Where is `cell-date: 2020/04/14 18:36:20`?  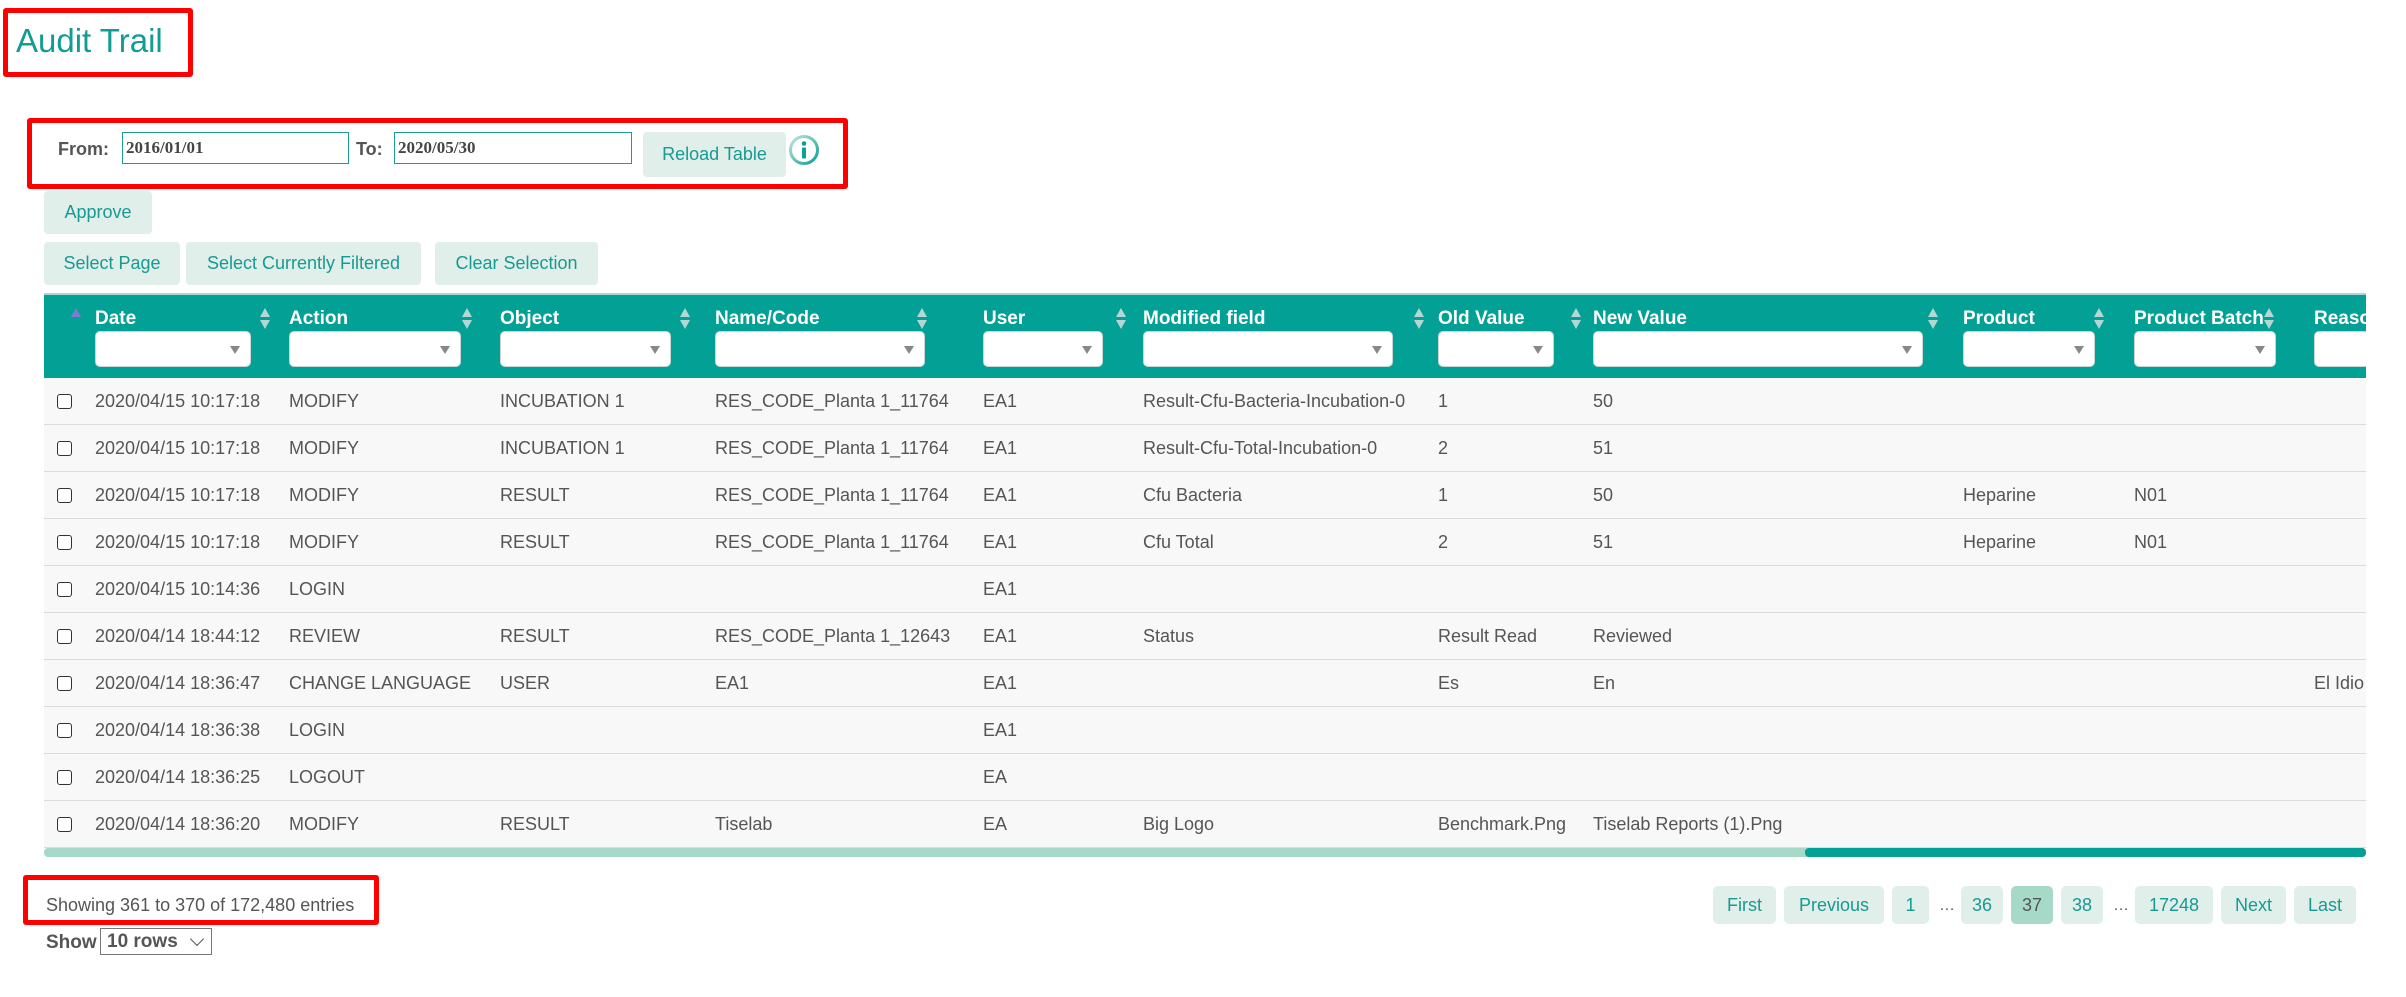 cell-date: 2020/04/14 18:36:20 is located at coordinates (178, 824).